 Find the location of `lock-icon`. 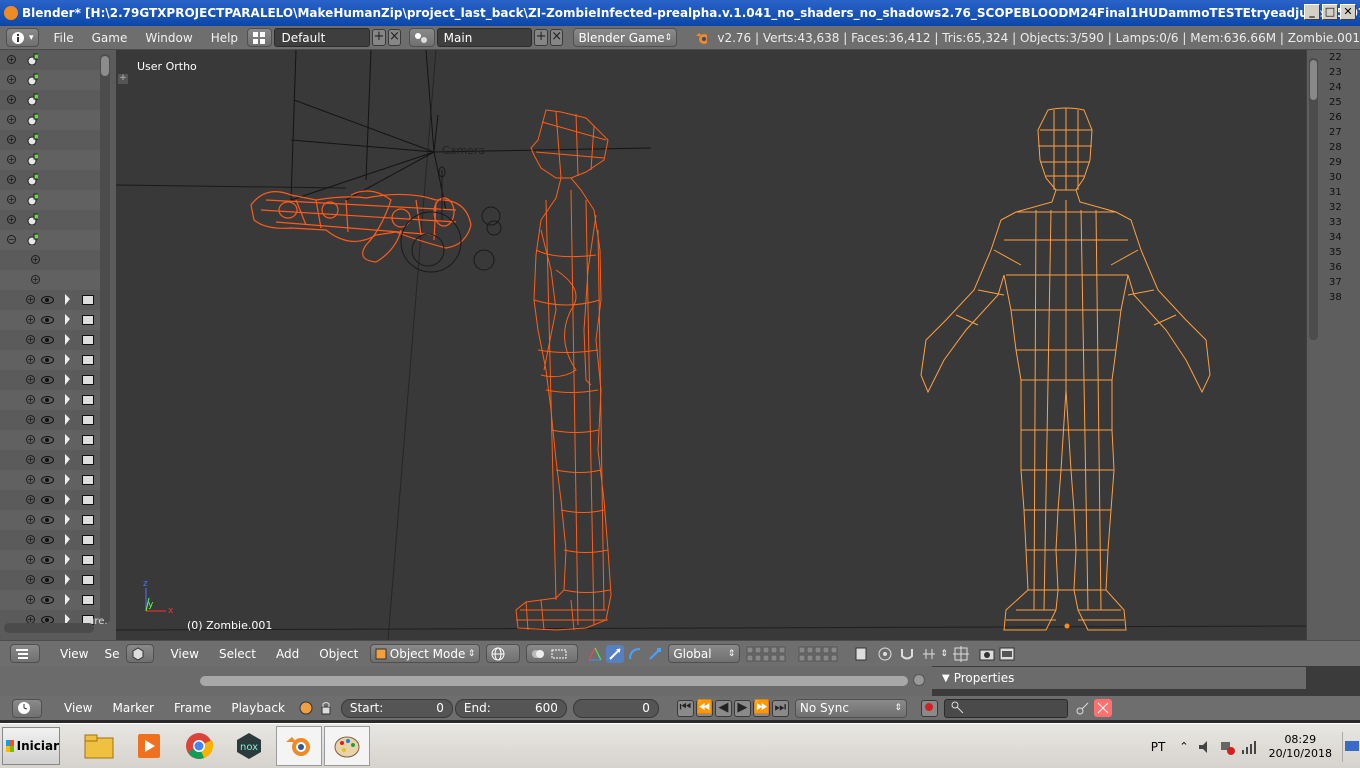

lock-icon is located at coordinates (326, 708).